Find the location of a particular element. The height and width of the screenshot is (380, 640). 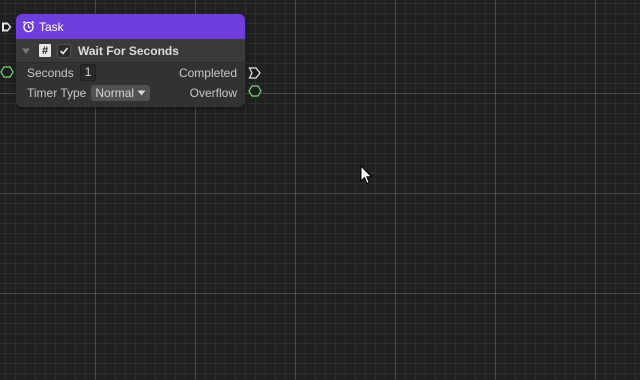

completed-exec-port is located at coordinates (255, 73).